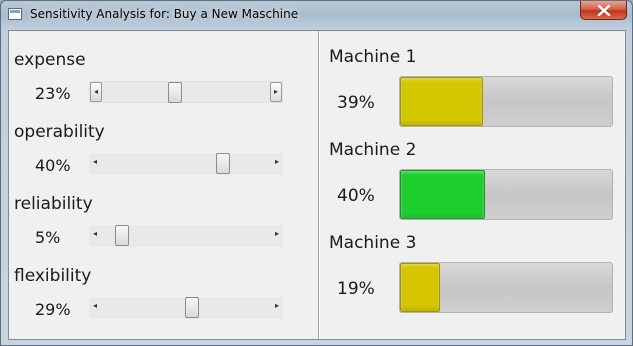 The height and width of the screenshot is (346, 633). What do you see at coordinates (59, 132) in the screenshot?
I see `criterion-label-operability: operability` at bounding box center [59, 132].